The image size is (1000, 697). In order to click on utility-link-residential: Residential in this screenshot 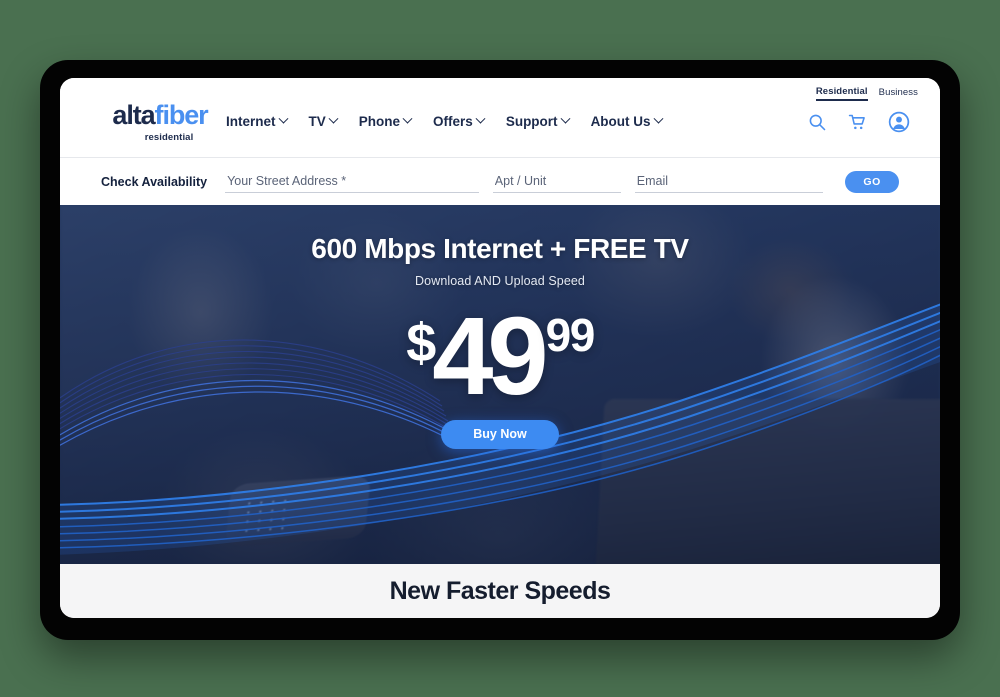, I will do `click(841, 93)`.